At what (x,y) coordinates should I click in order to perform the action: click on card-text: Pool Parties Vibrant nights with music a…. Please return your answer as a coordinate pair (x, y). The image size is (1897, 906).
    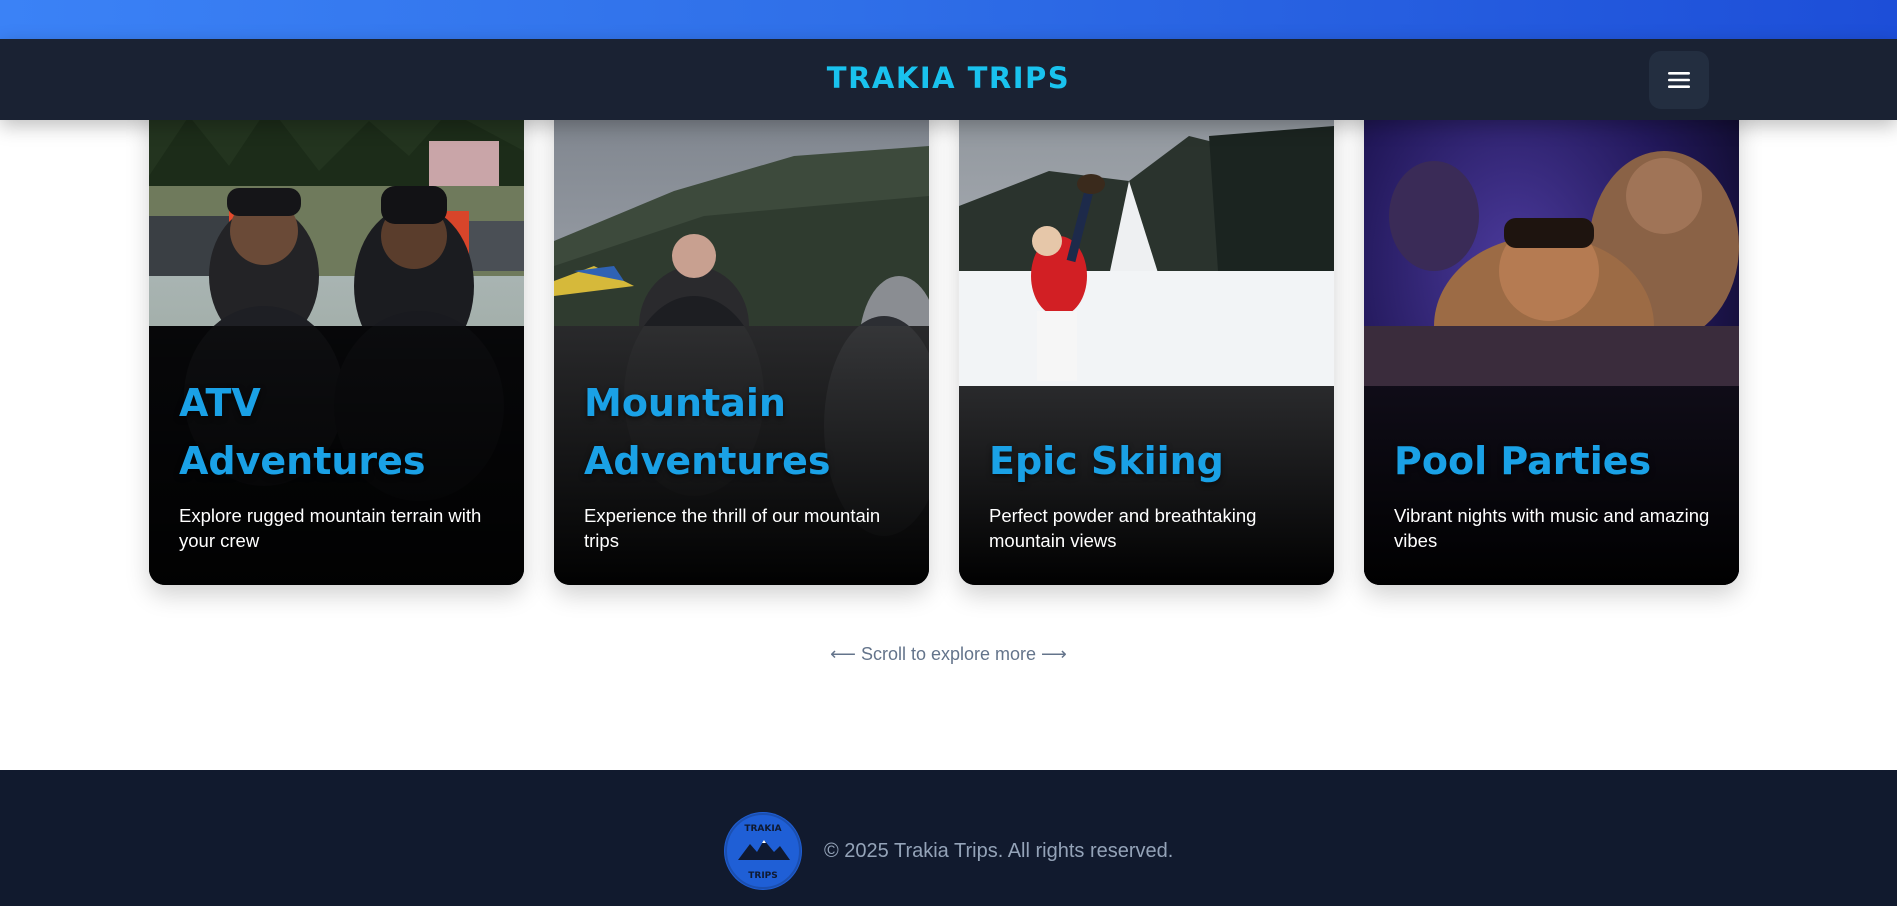
    Looking at the image, I should click on (1552, 492).